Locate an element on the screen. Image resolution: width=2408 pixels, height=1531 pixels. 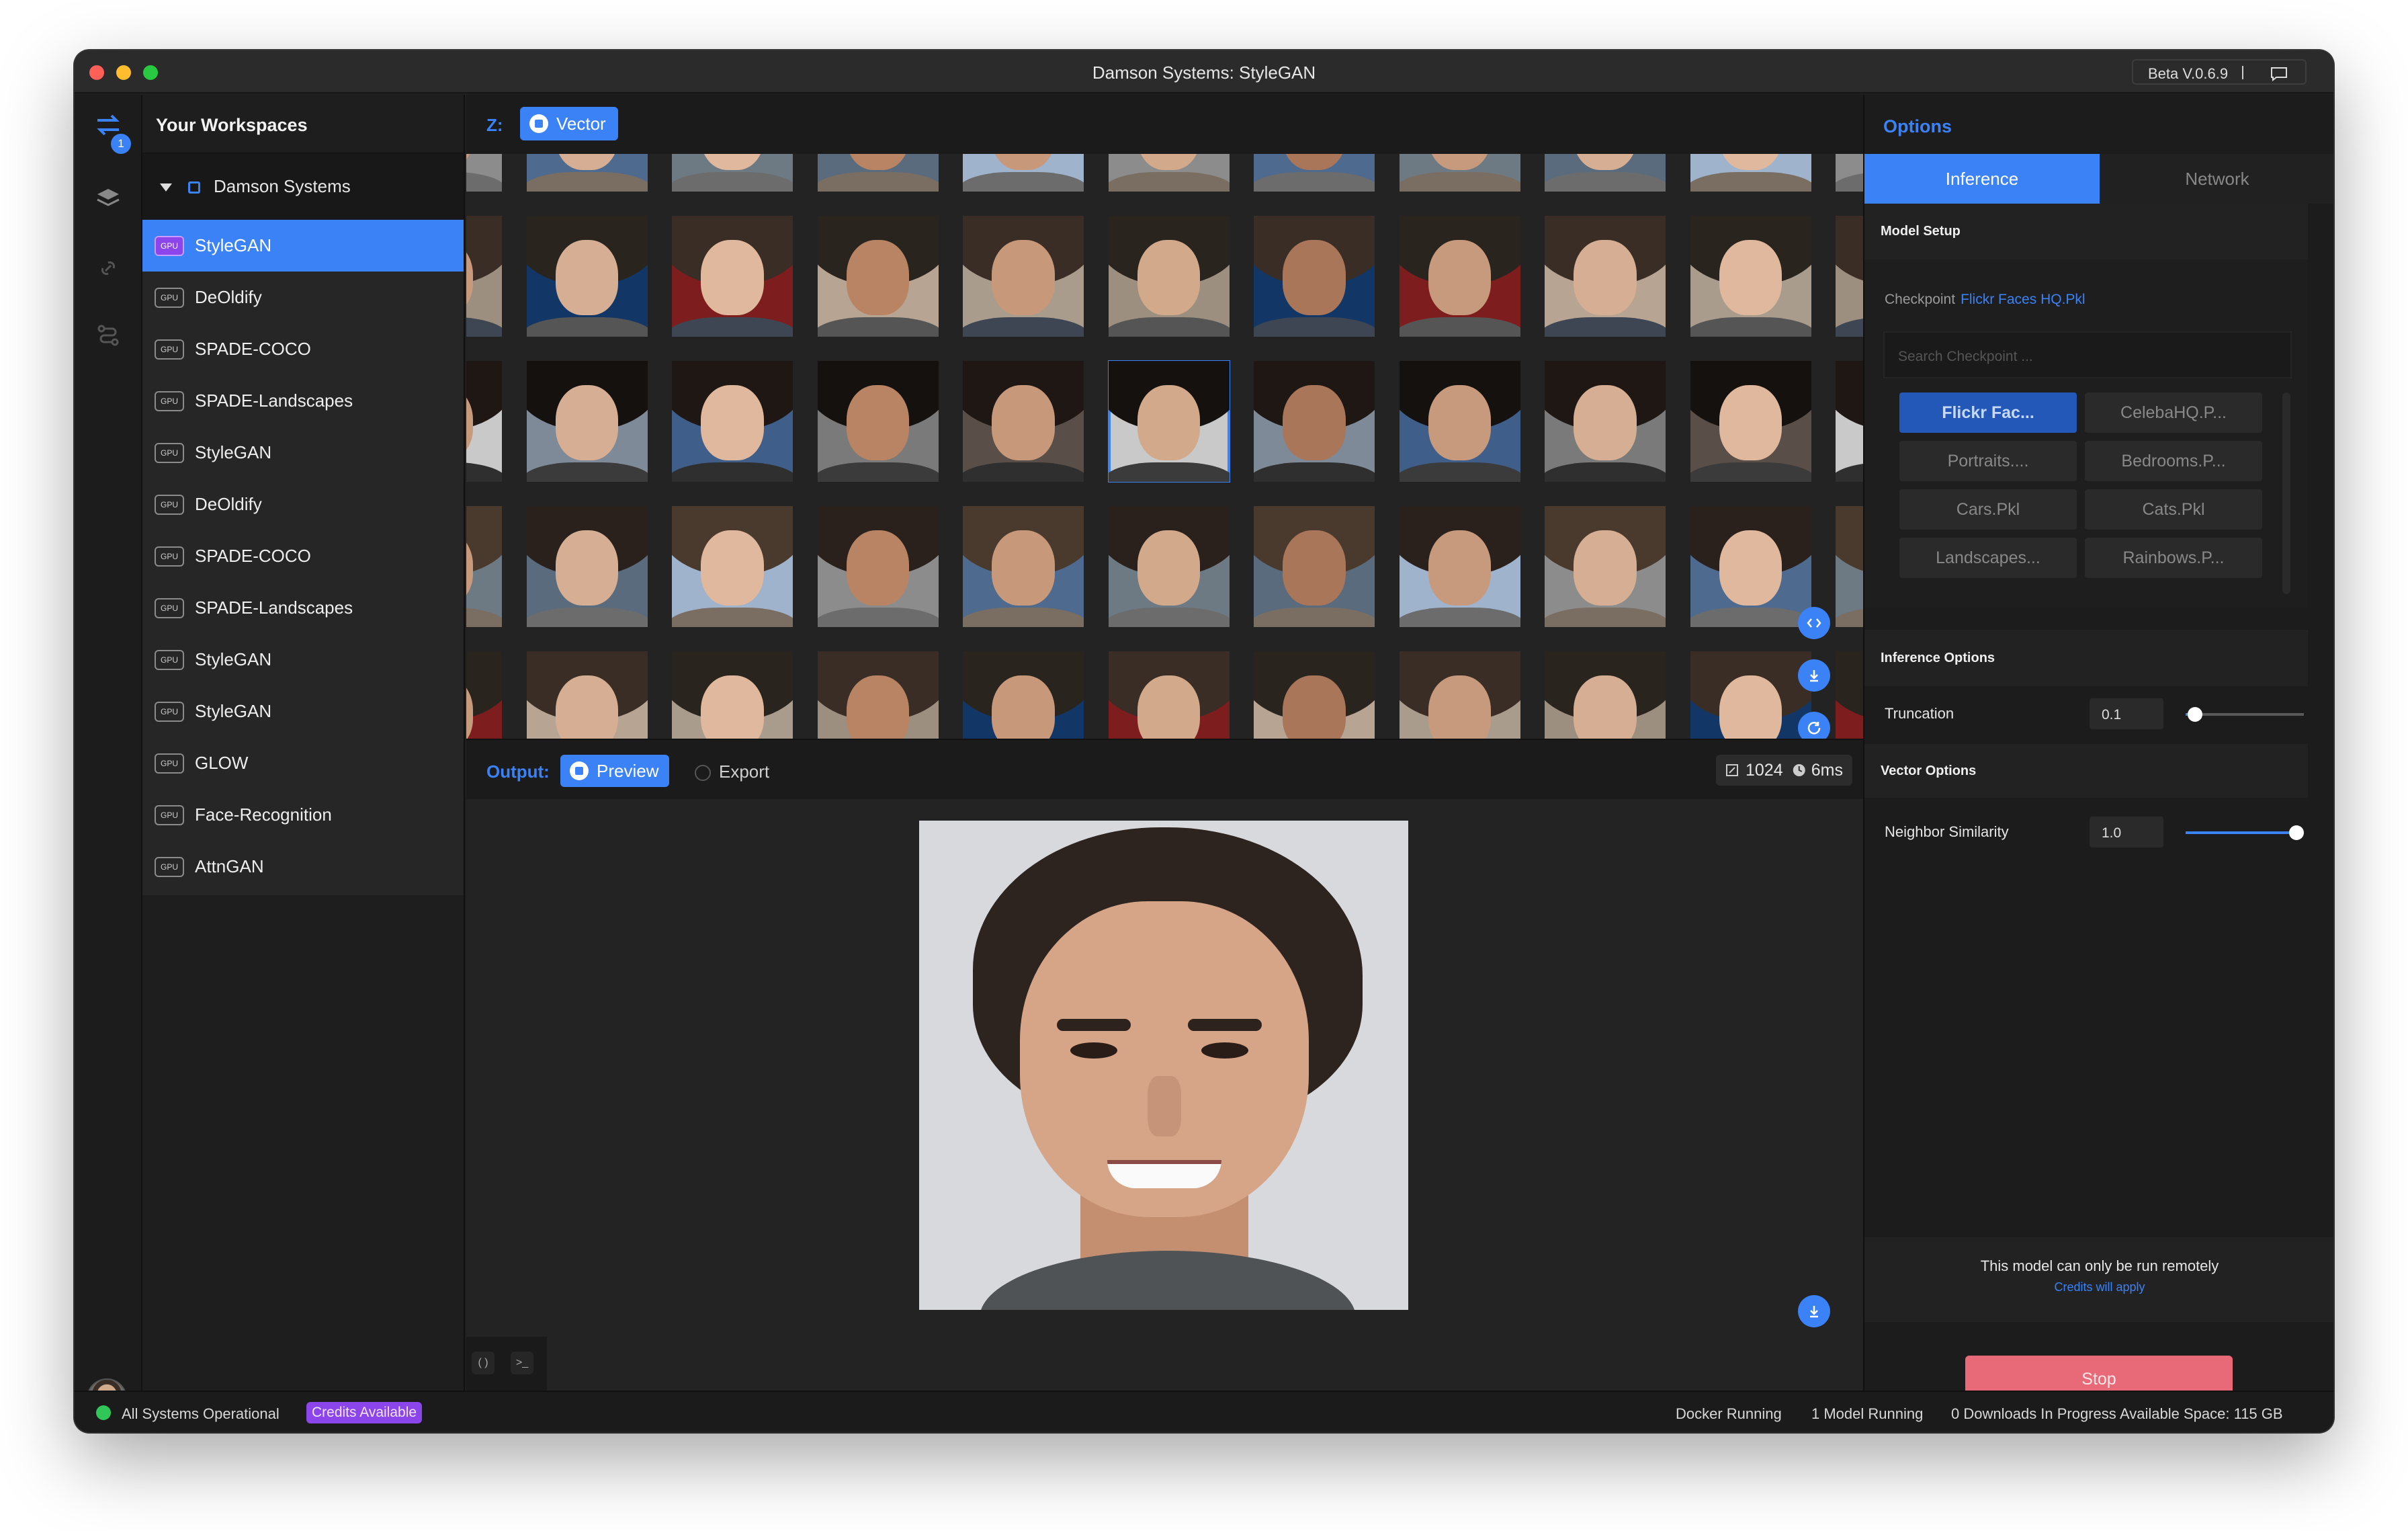
sidebar-item-model: GPU GLOW is located at coordinates (303, 763).